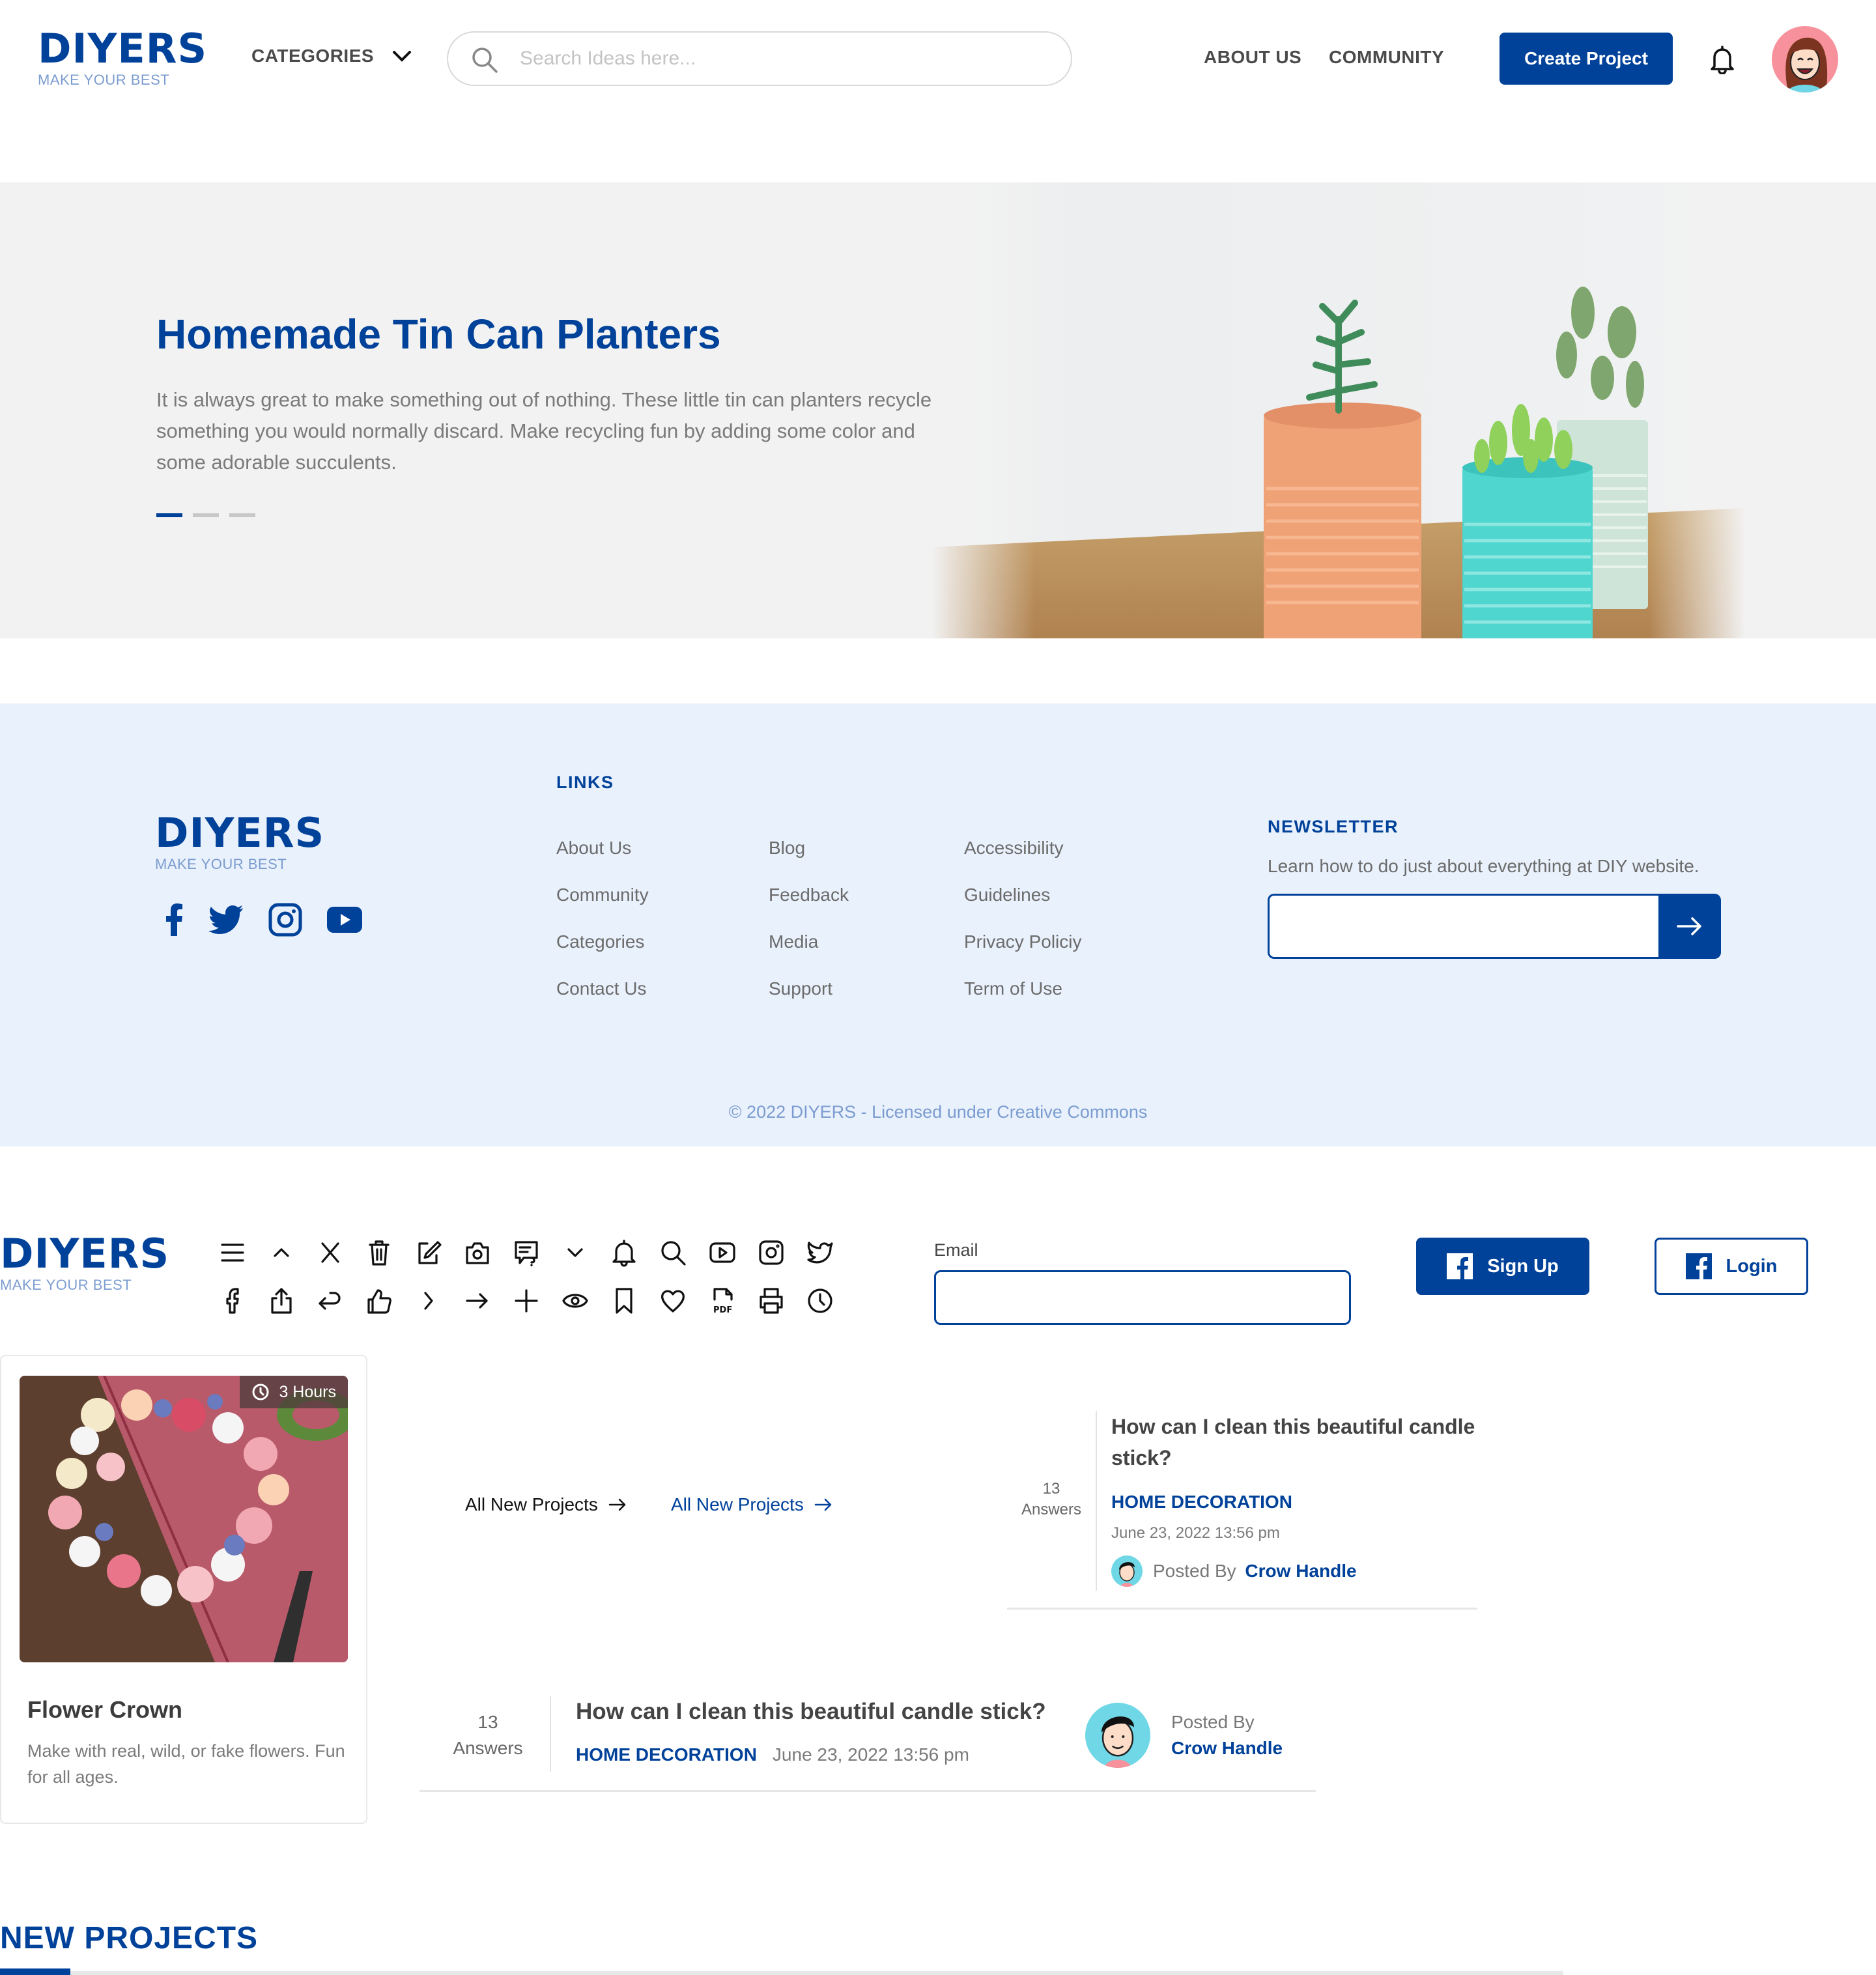 Image resolution: width=1876 pixels, height=1975 pixels. Describe the element at coordinates (1023, 955) in the screenshot. I see `footer-link-privacy-policy: Privacy Policiy` at that location.